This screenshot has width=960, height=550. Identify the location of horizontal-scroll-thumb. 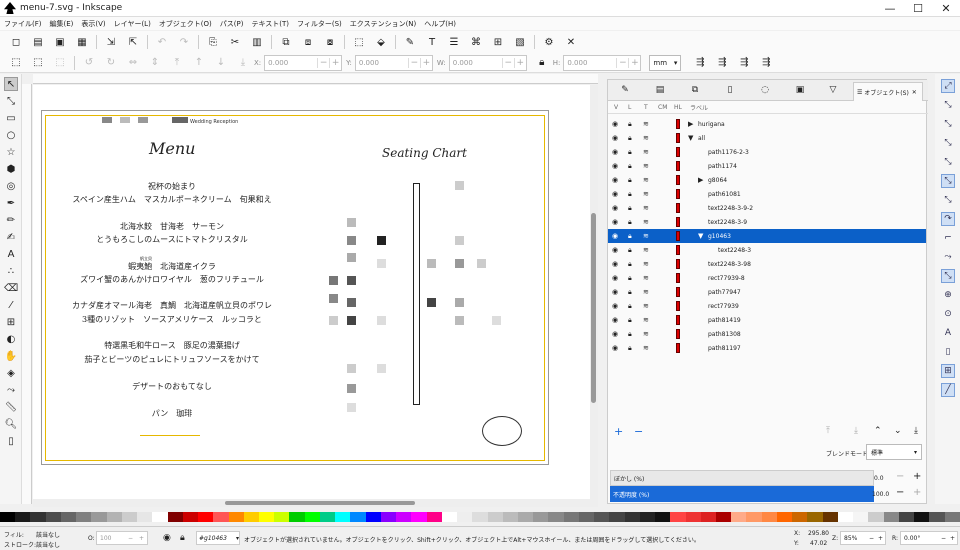
(320, 503).